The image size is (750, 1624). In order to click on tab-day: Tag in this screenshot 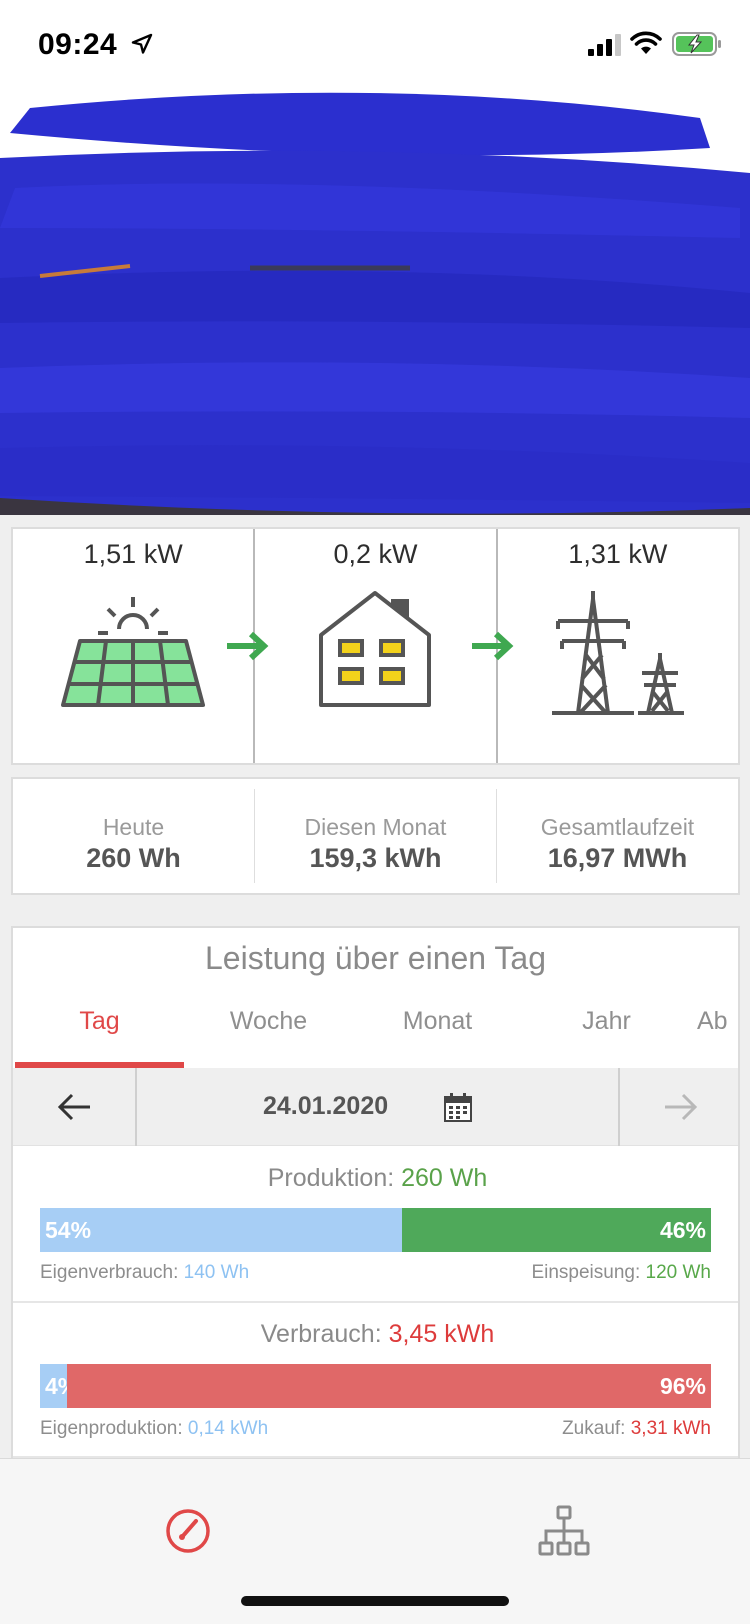, I will do `click(99, 1029)`.